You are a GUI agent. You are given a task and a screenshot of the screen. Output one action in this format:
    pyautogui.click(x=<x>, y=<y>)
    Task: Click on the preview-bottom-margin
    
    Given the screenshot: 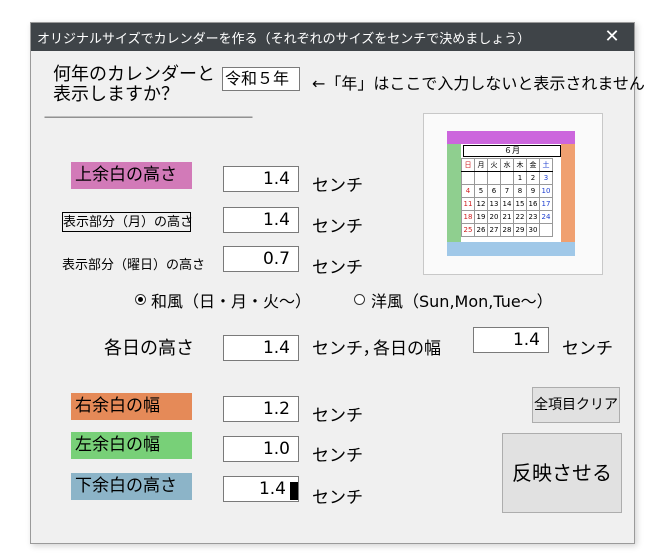 What is the action you would take?
    pyautogui.click(x=511, y=249)
    